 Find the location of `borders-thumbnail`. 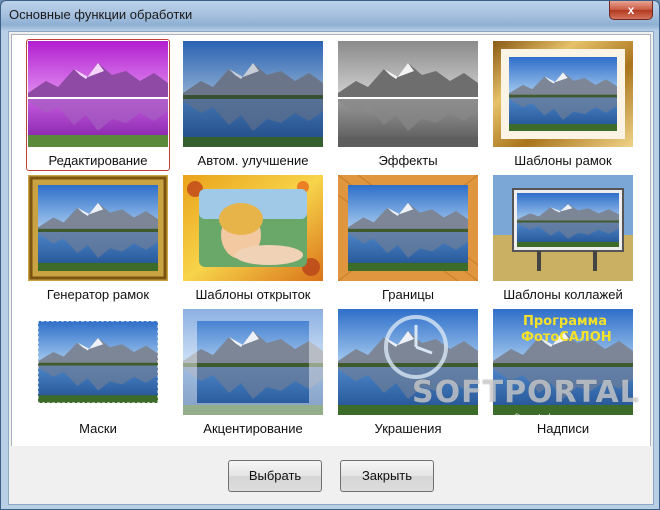

borders-thumbnail is located at coordinates (408, 228).